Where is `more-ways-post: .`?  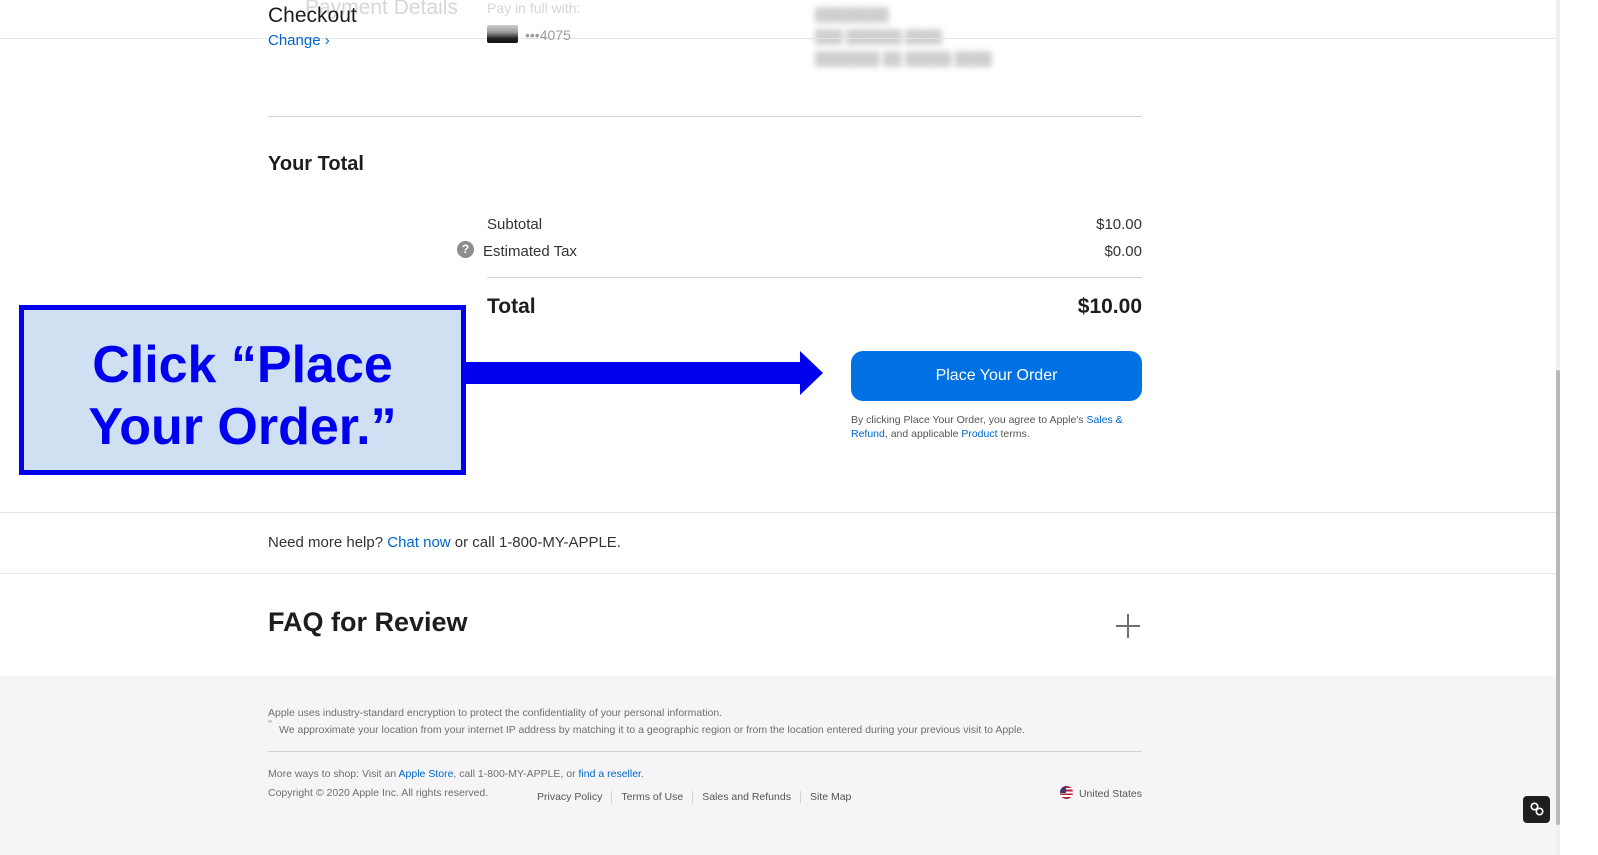
more-ways-post: . is located at coordinates (642, 774).